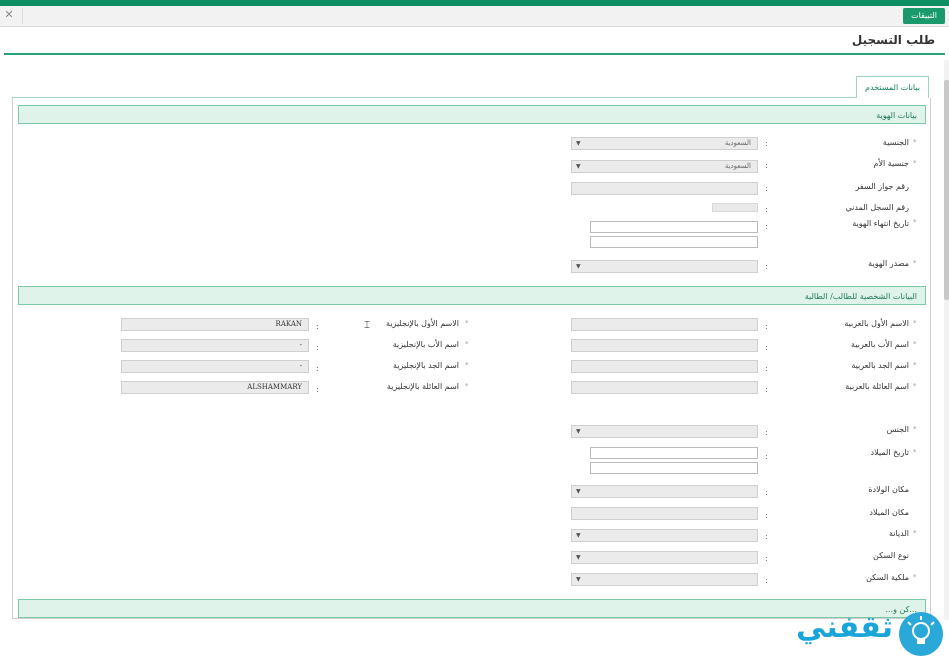  Describe the element at coordinates (674, 453) in the screenshot. I see `birth-date-hijri-field` at that location.